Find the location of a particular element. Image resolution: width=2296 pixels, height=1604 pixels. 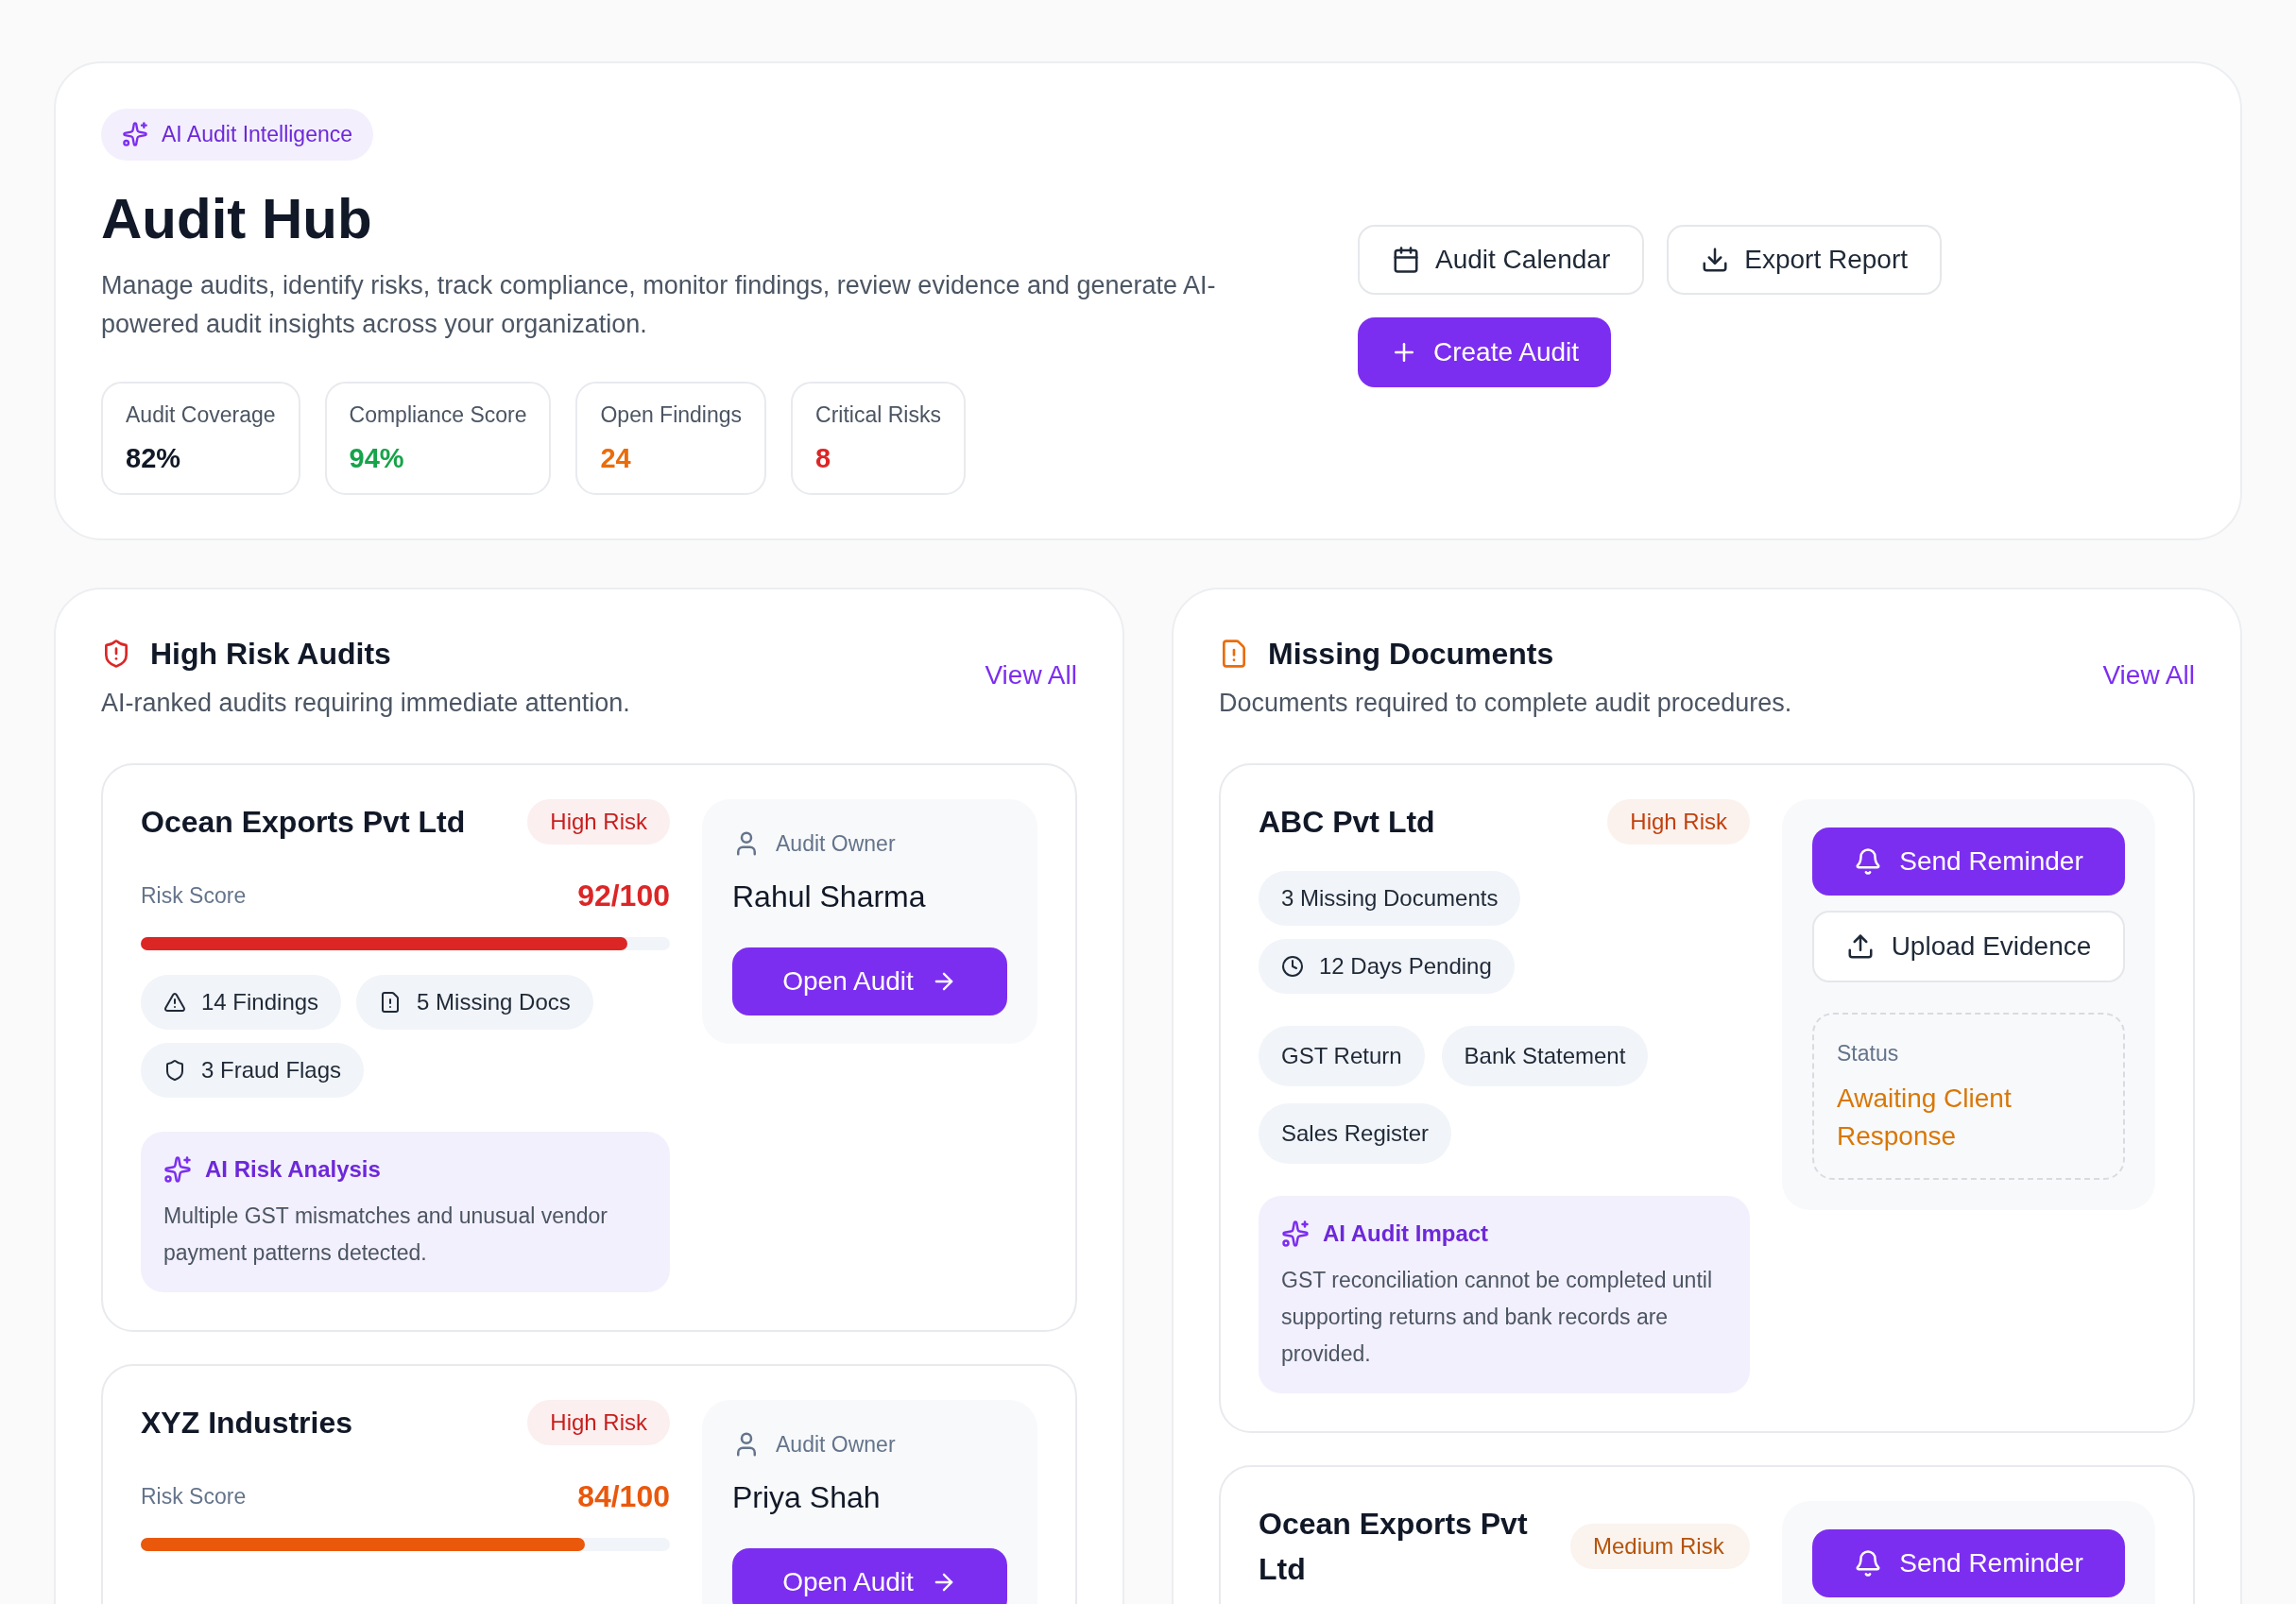

stat-value: 24 is located at coordinates (616, 459).